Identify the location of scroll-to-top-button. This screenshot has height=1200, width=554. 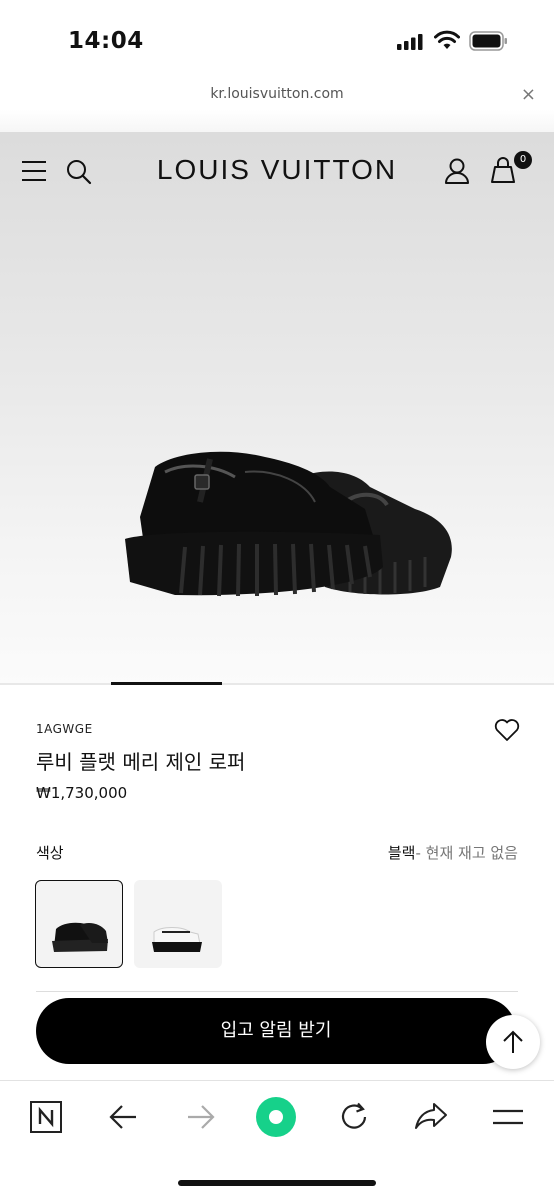
(513, 1042).